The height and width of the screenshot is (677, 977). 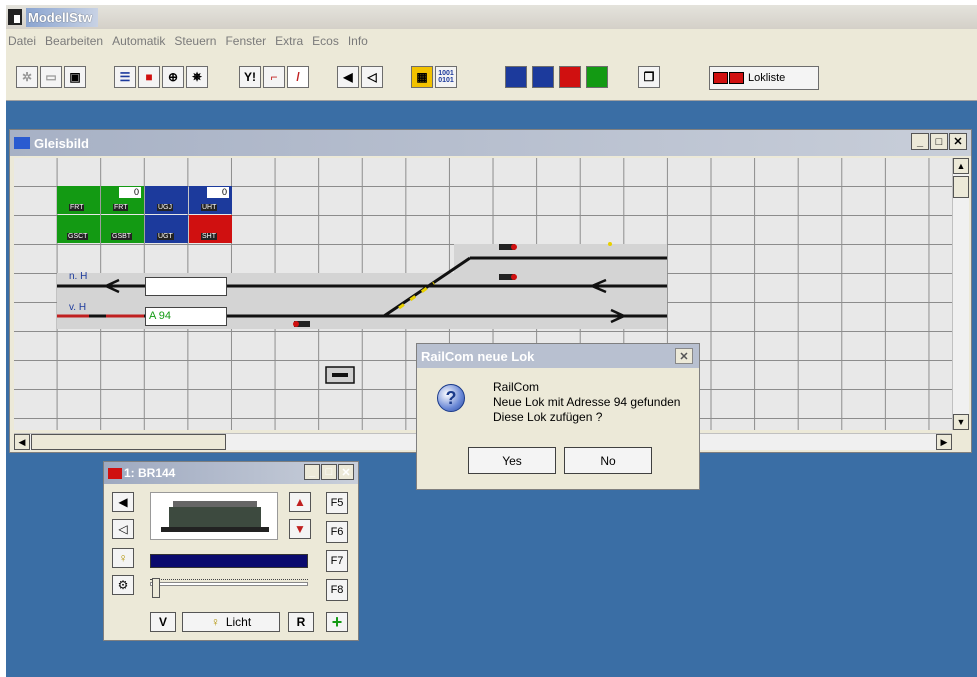 I want to click on loco-minimize-button: _, so click(x=312, y=472).